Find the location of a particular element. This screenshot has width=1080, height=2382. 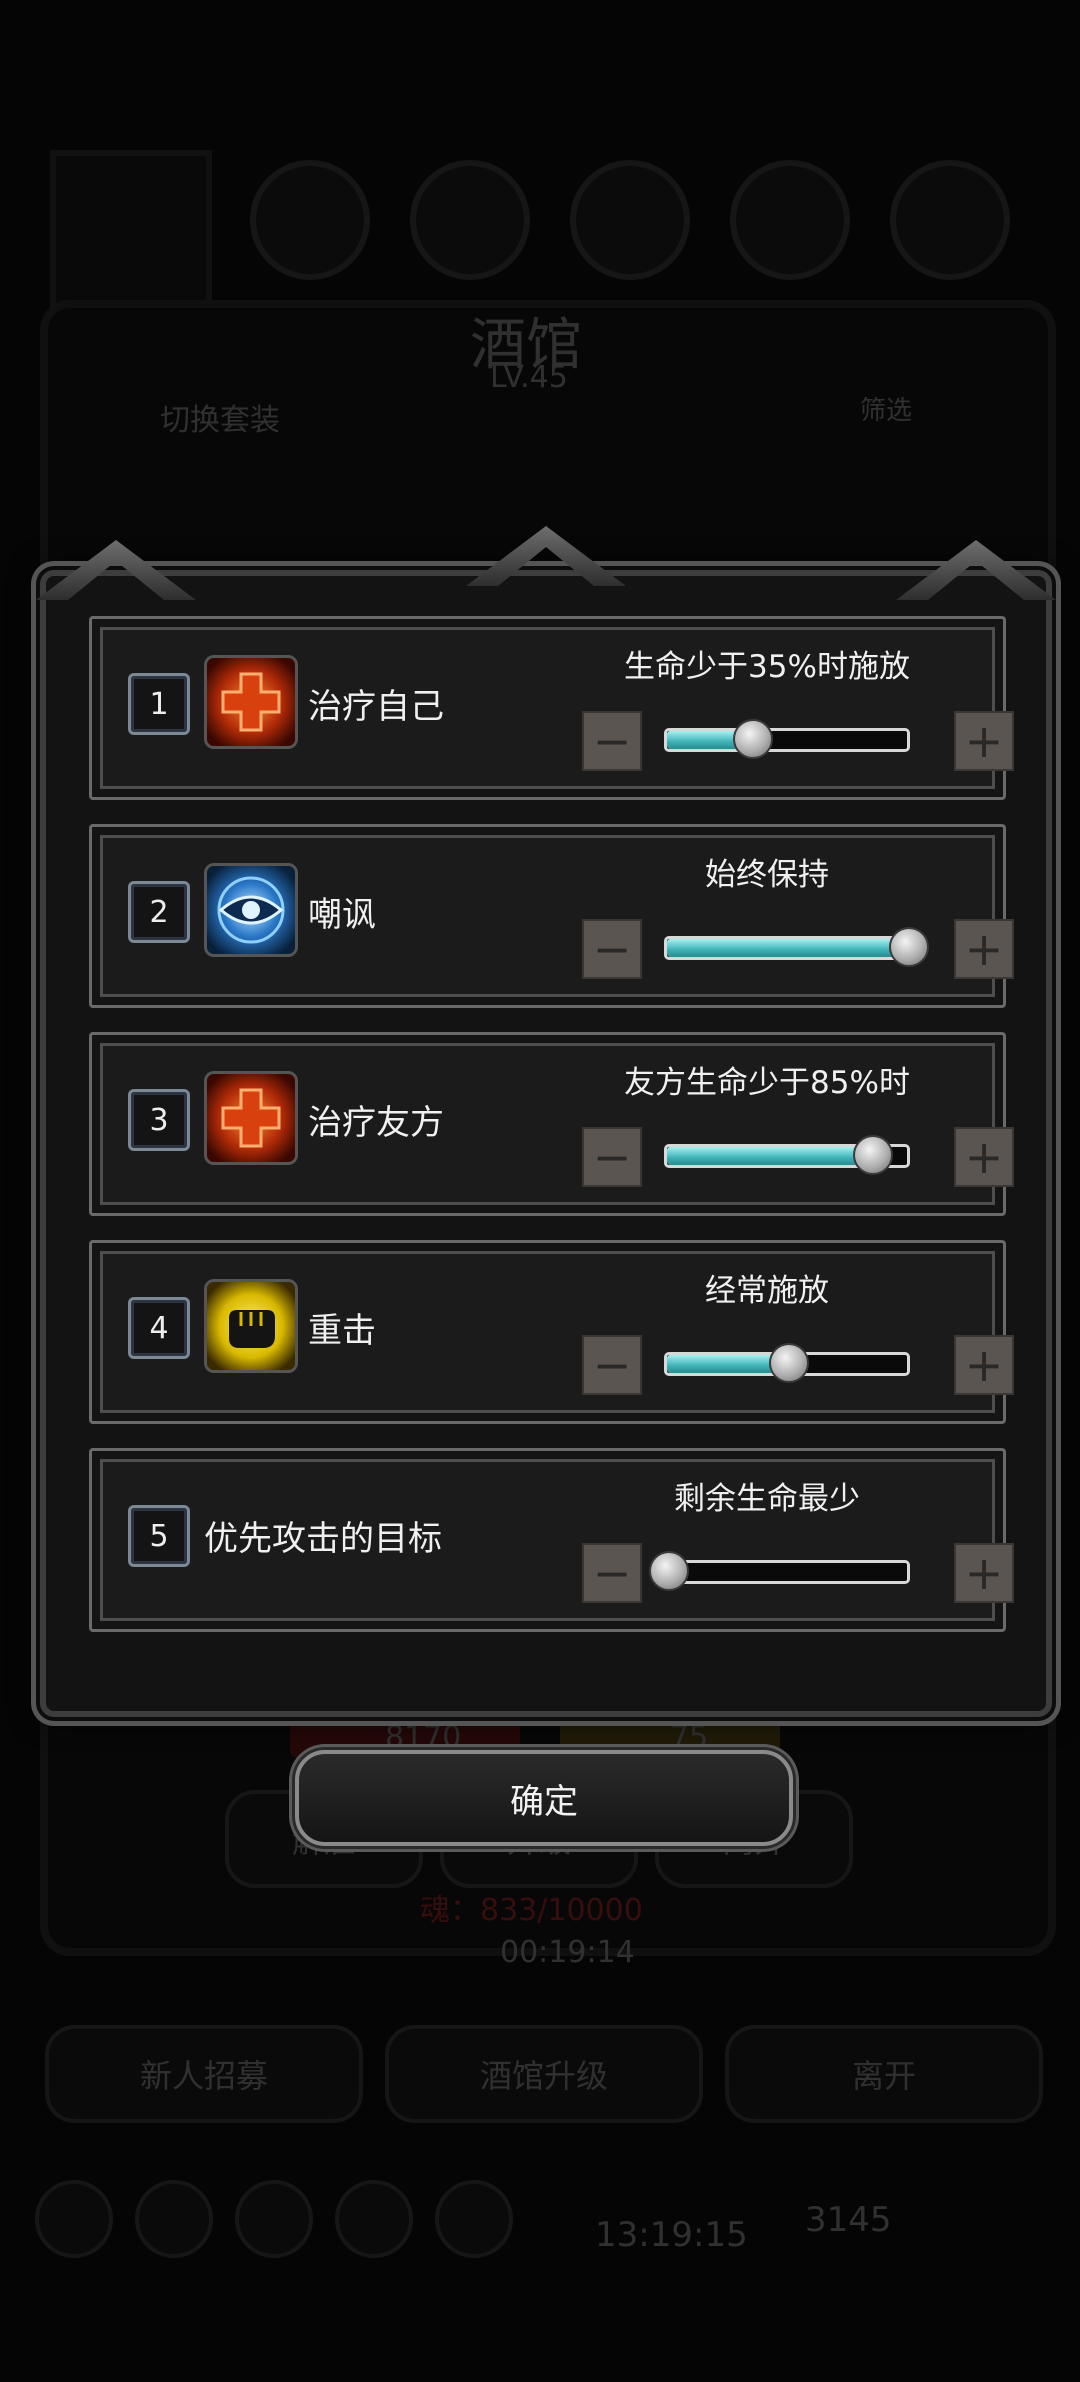

skill-label: 治疗自己 is located at coordinates (376, 707).